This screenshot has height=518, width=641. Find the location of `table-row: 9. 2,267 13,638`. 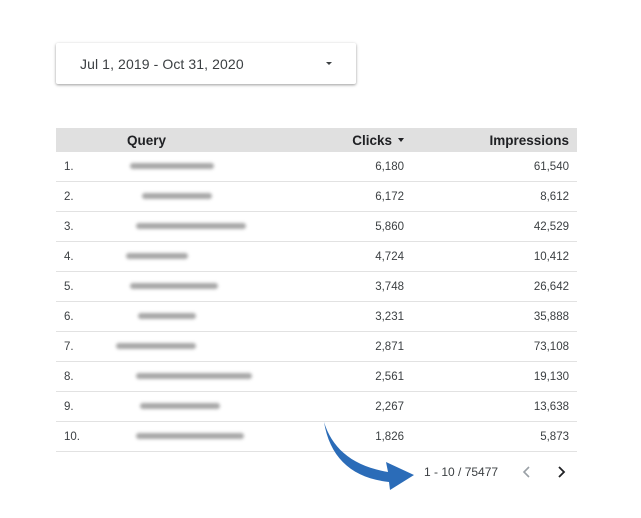

table-row: 9. 2,267 13,638 is located at coordinates (316, 406).